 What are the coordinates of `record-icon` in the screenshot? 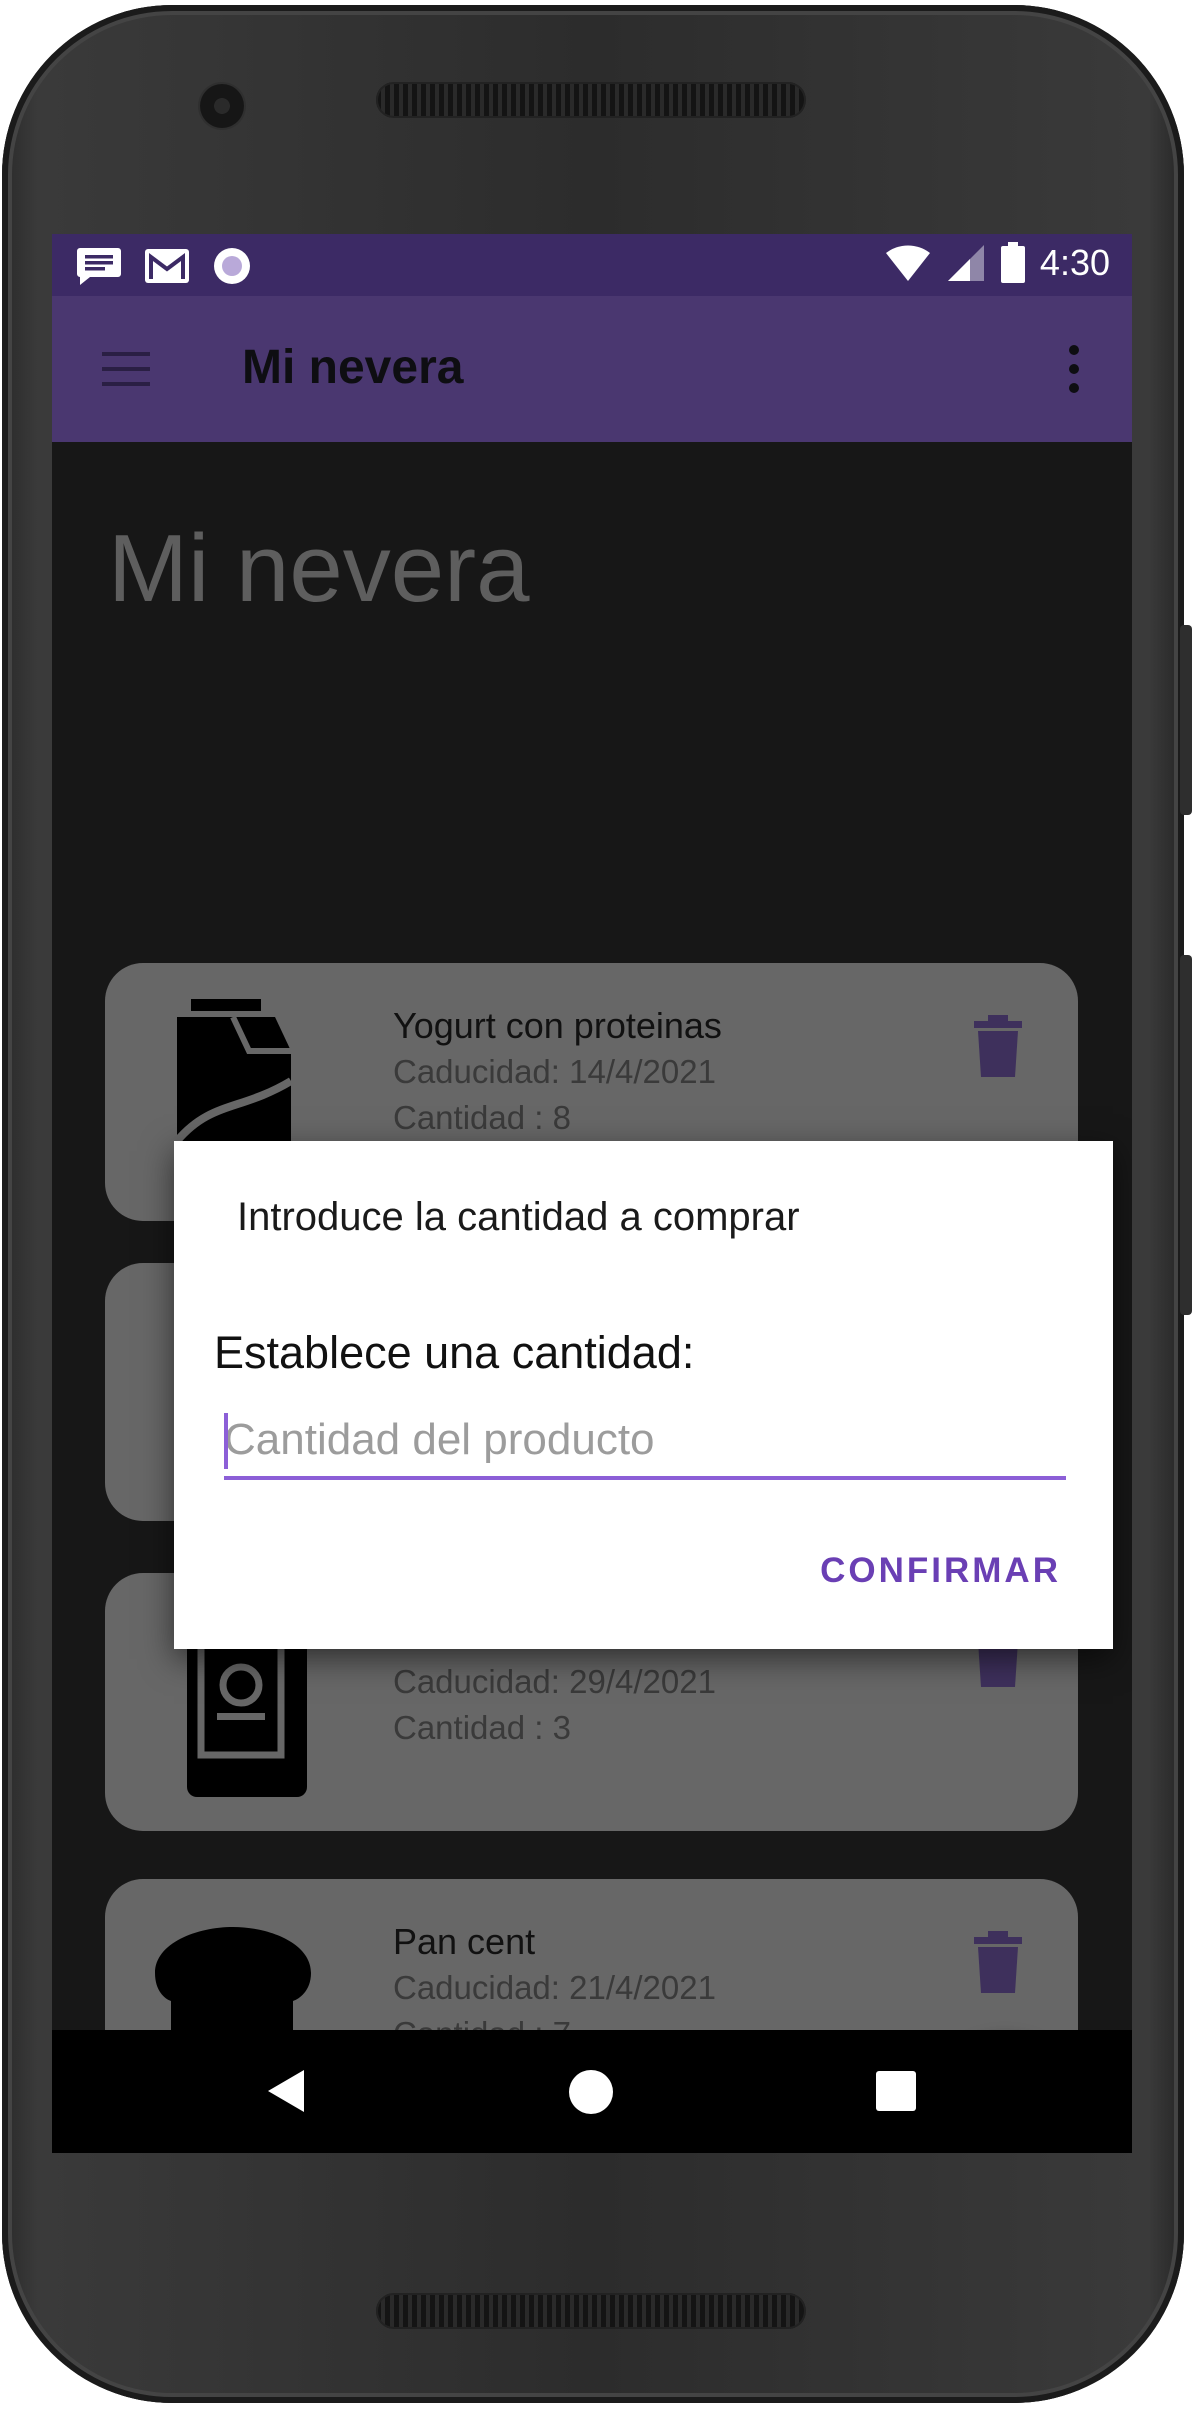 It's located at (232, 266).